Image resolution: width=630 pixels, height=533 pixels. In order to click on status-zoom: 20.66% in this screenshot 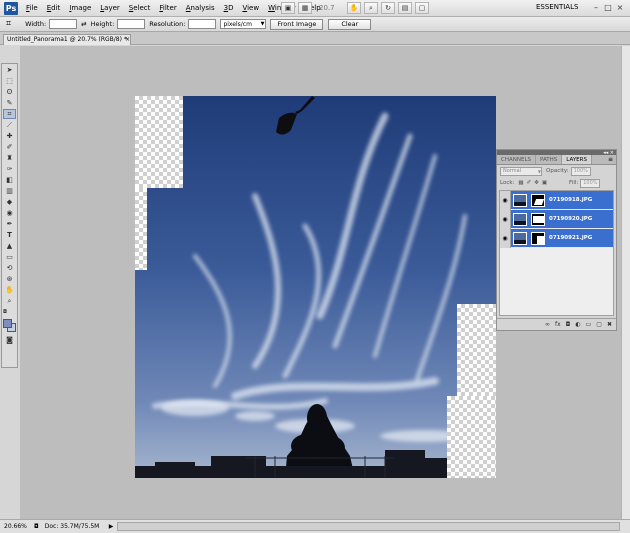, I will do `click(17, 526)`.